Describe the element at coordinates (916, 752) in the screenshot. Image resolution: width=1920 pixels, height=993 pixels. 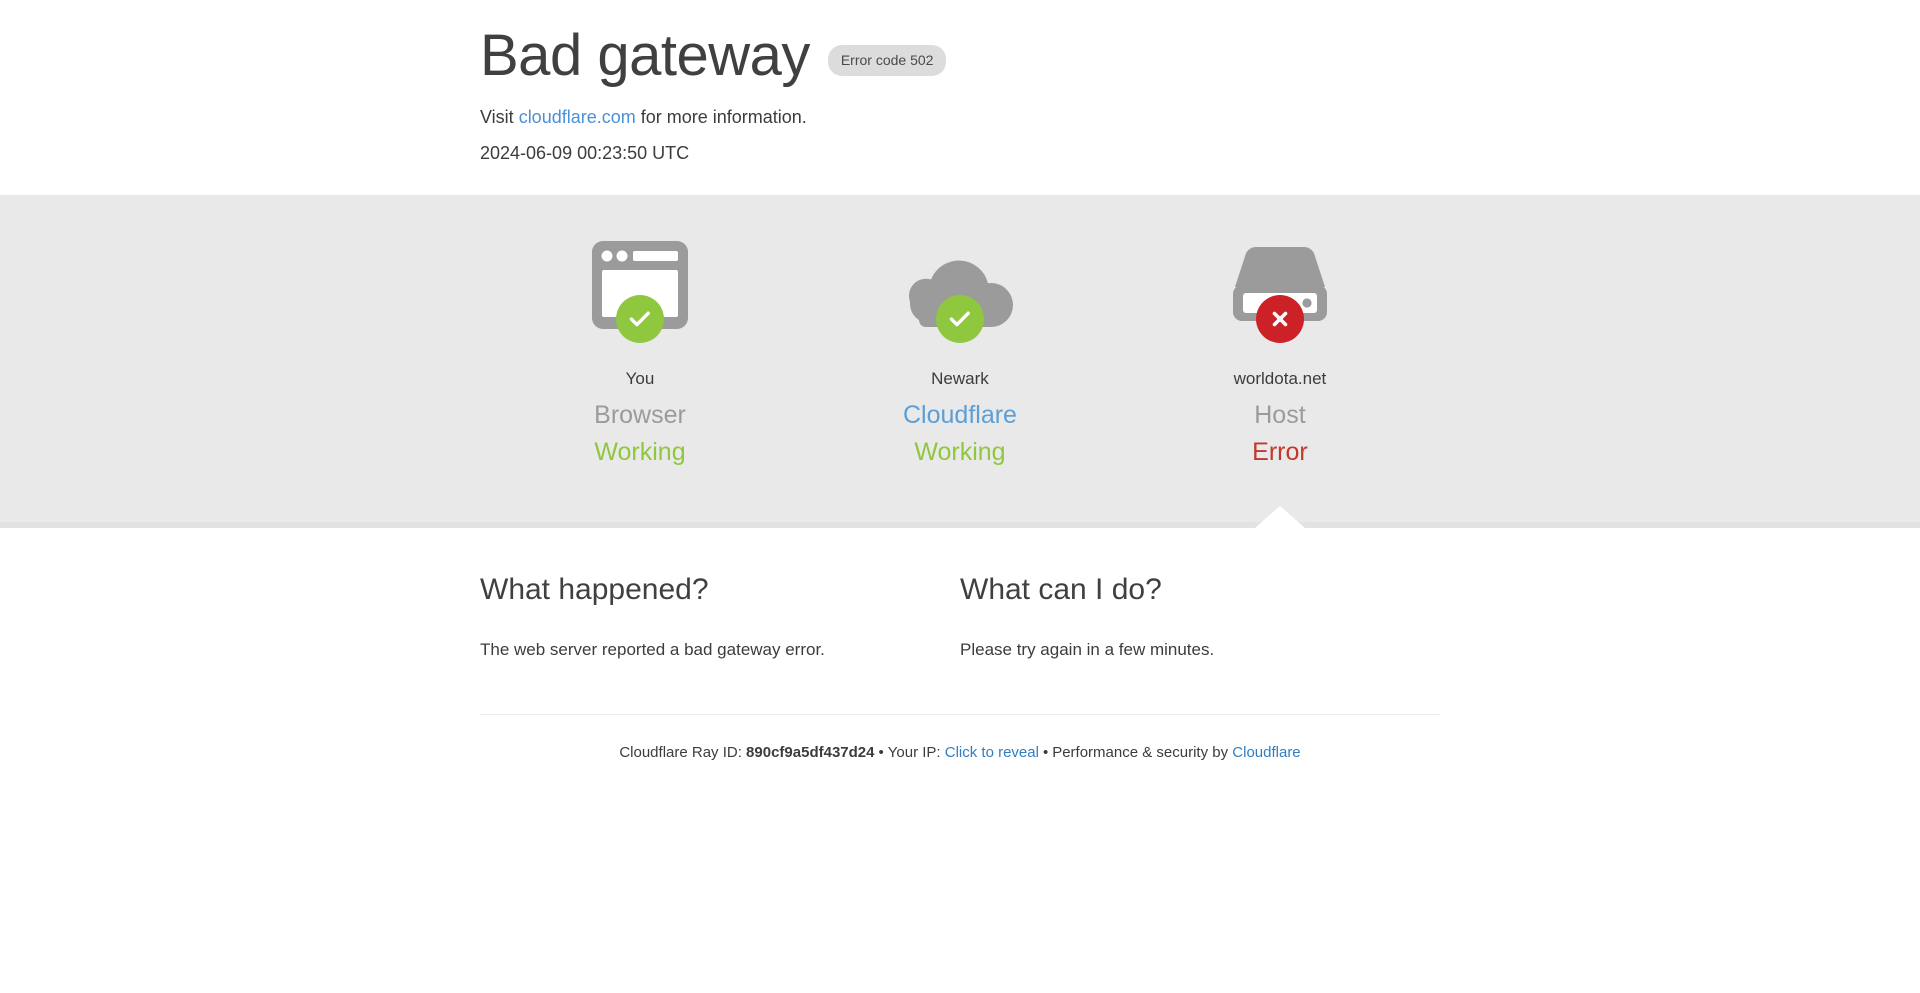
I see `your-ip-label: Your IP:` at that location.